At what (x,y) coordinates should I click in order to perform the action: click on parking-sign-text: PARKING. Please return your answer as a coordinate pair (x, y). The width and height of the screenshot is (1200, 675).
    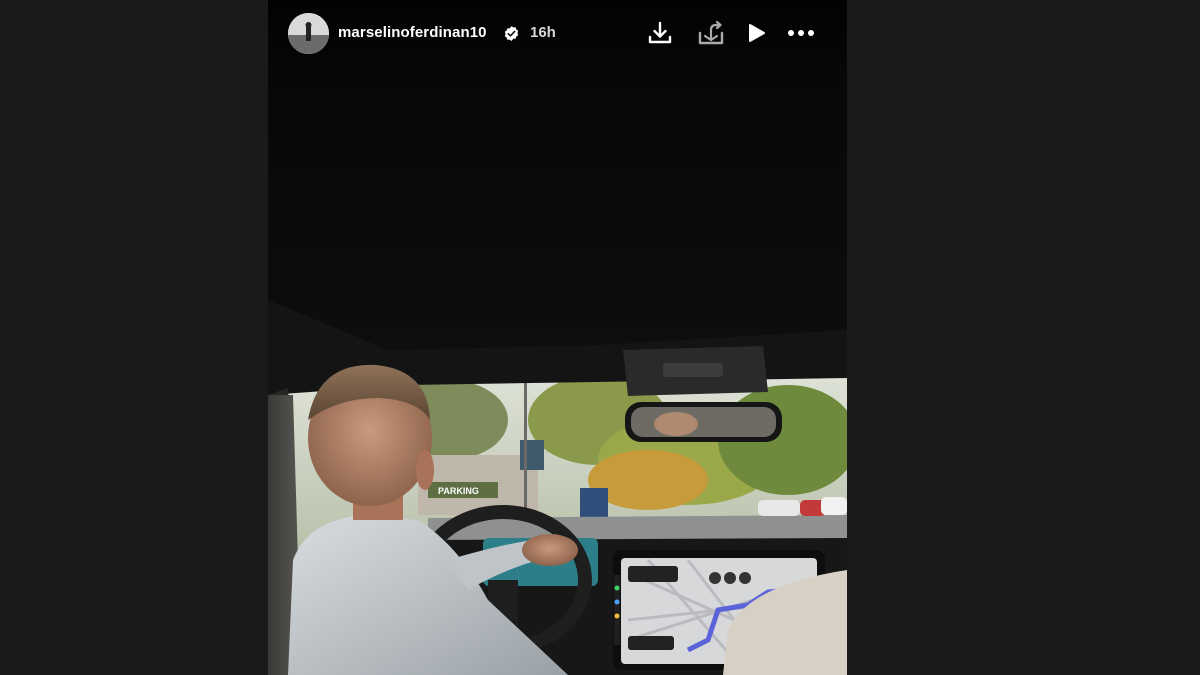
    Looking at the image, I should click on (458, 491).